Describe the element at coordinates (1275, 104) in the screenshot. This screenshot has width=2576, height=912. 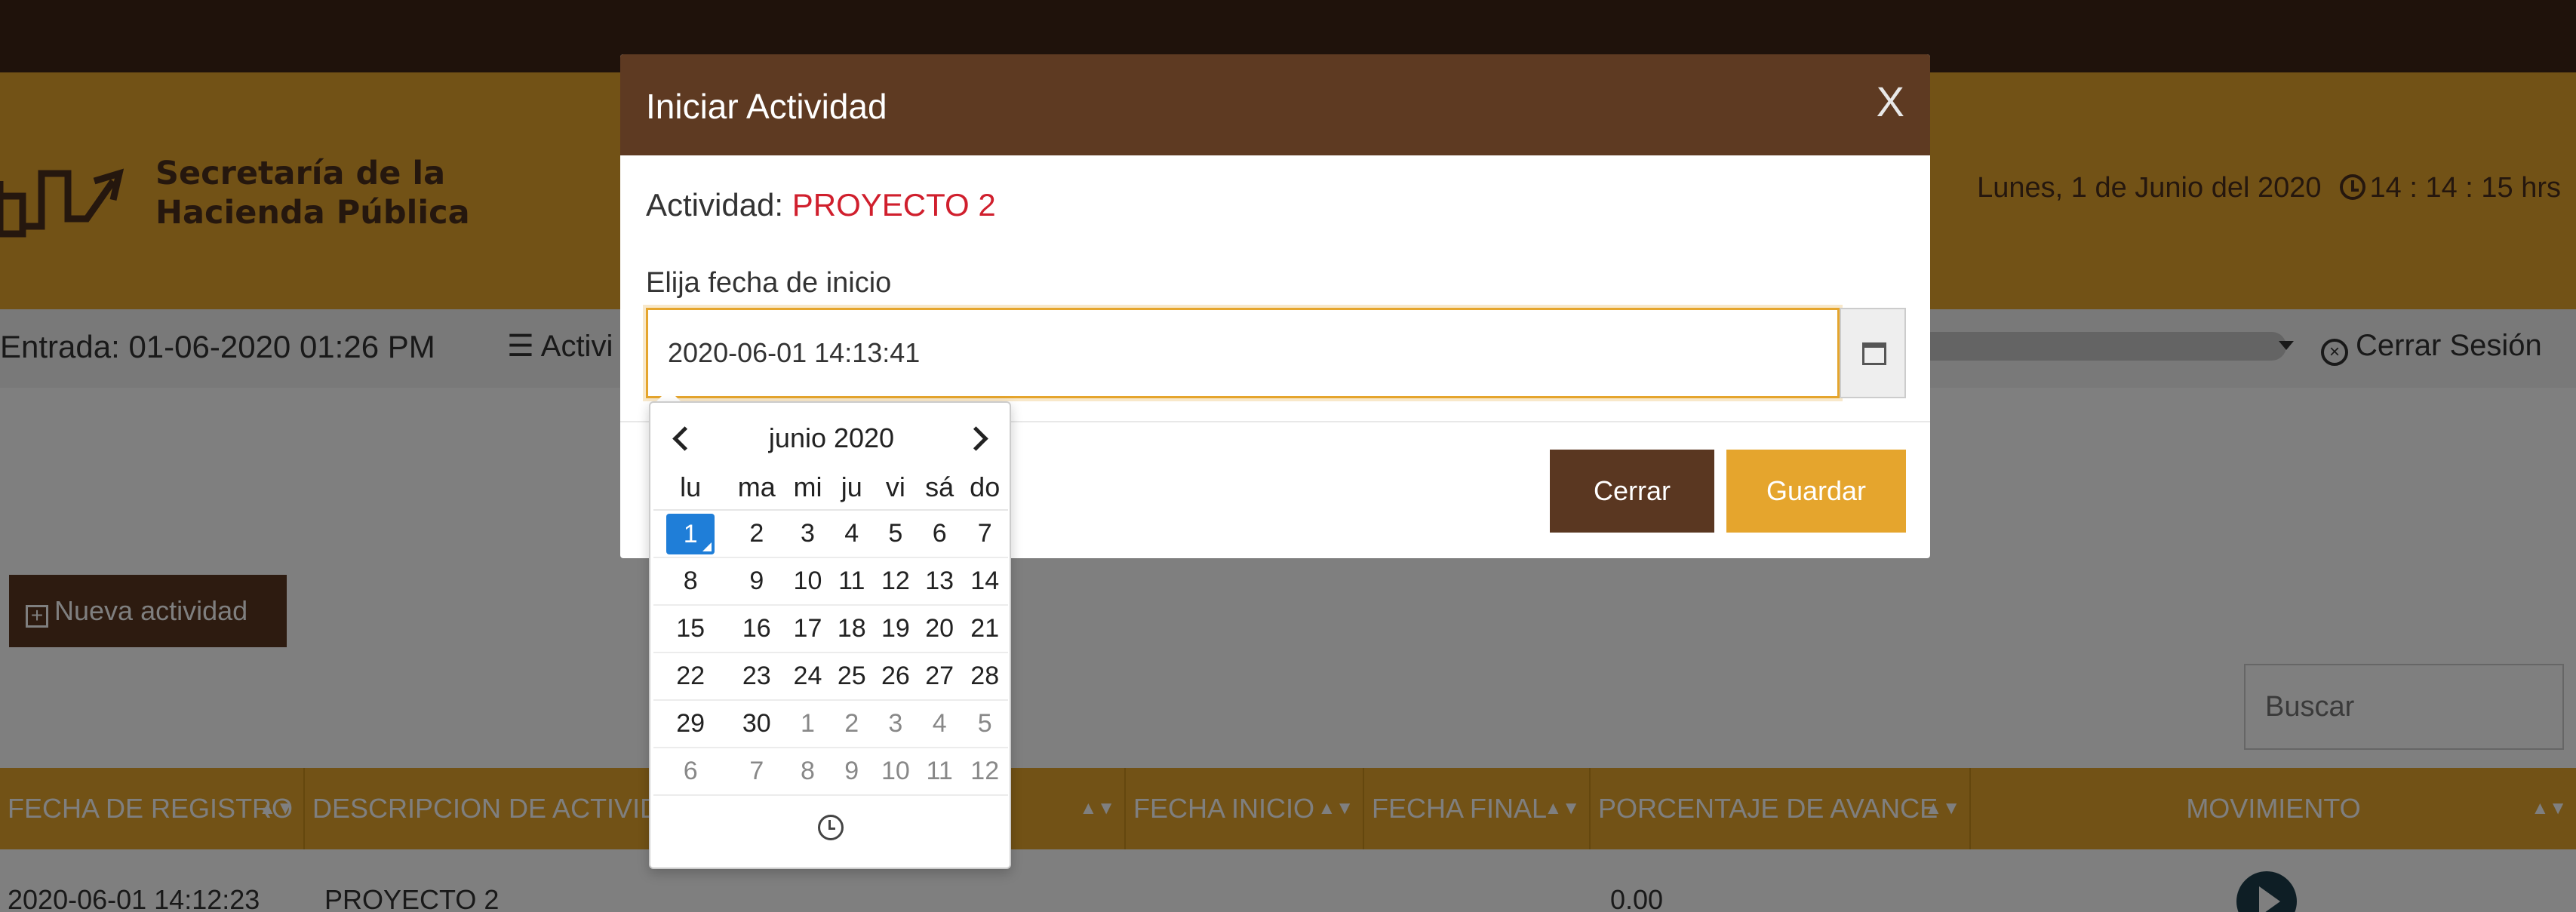
I see `modal-header: Iniciar Actividad X` at that location.